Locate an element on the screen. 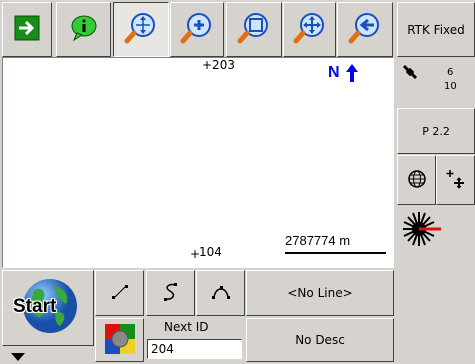 The image size is (475, 364). arc-mode-button is located at coordinates (220, 293).